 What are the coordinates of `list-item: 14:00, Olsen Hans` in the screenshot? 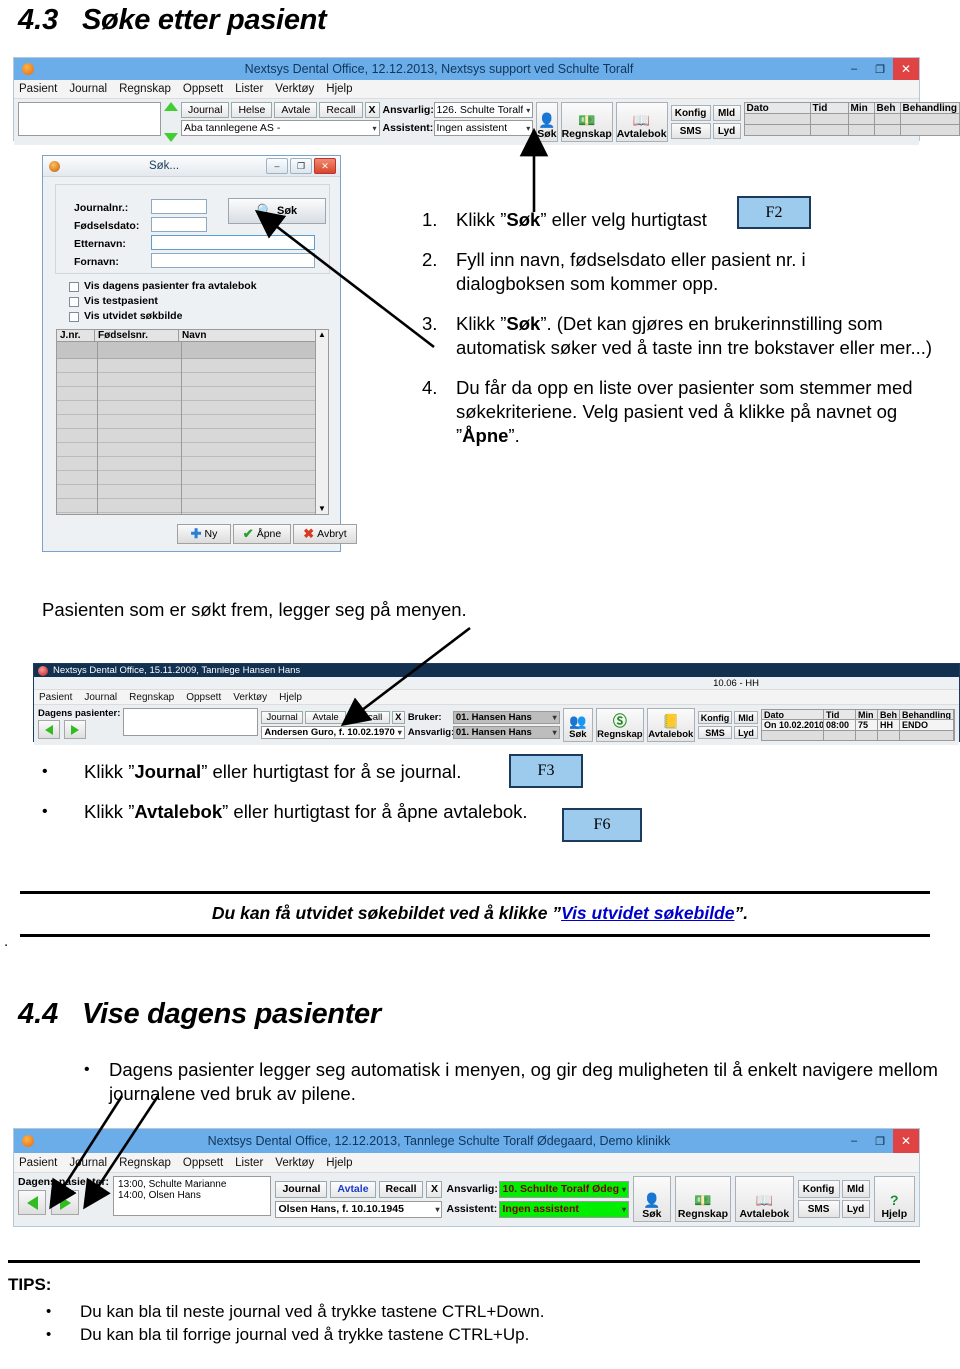 It's located at (192, 1195).